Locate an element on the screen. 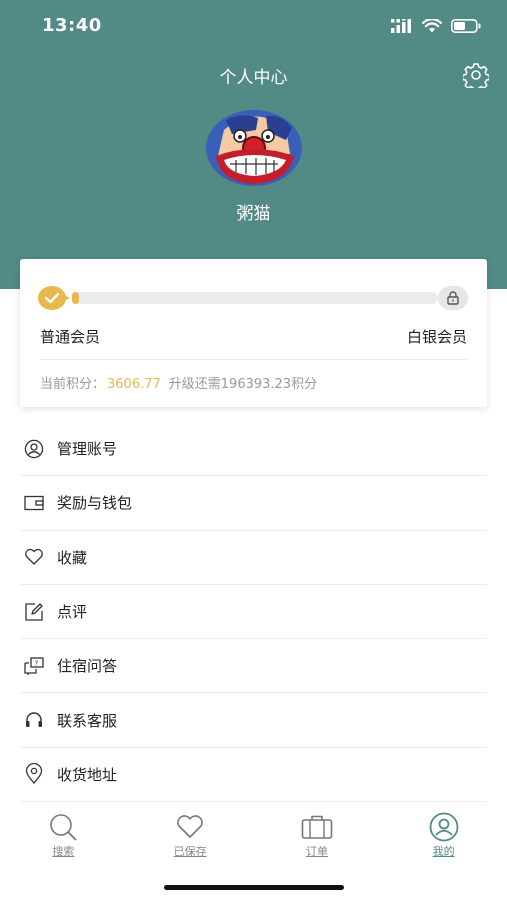  menu-item-label: 收藏 is located at coordinates (72, 557).